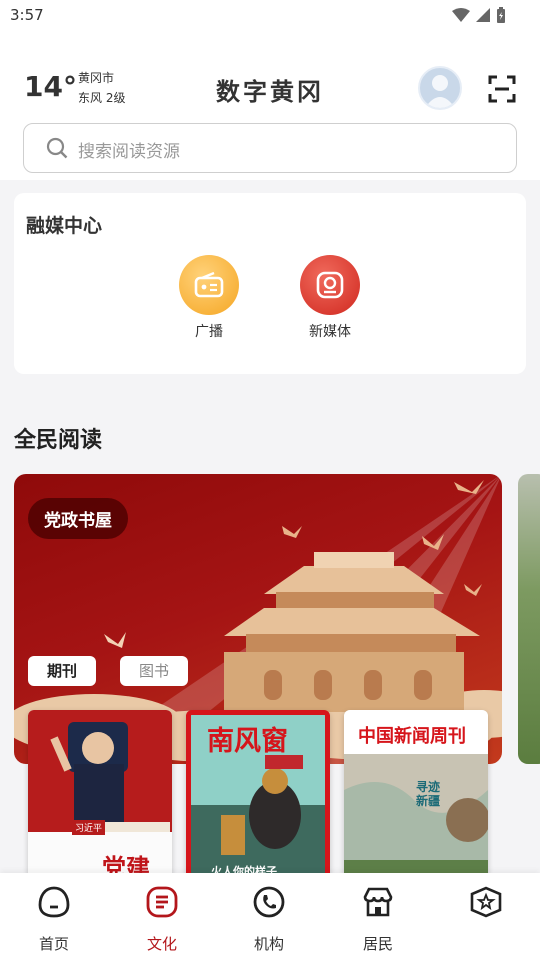  What do you see at coordinates (377, 944) in the screenshot?
I see `nav-label-residents: 居民` at bounding box center [377, 944].